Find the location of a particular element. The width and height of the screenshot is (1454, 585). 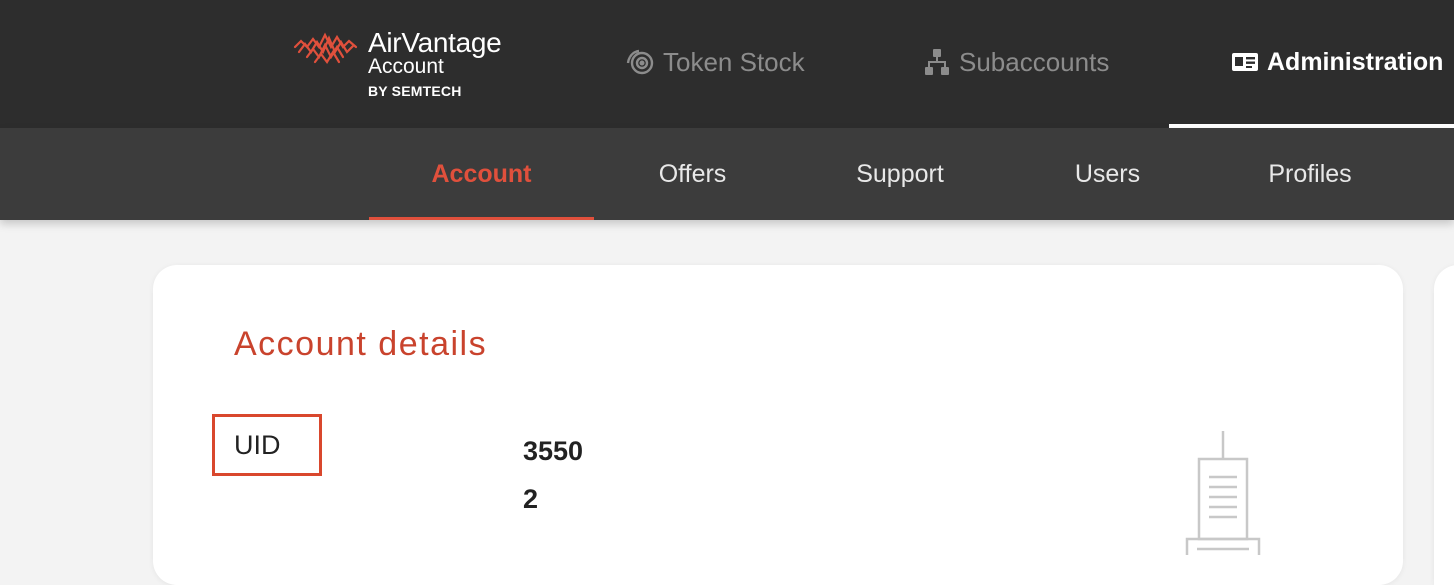

top-nav-subaccounts: Subaccounts is located at coordinates (1016, 62).